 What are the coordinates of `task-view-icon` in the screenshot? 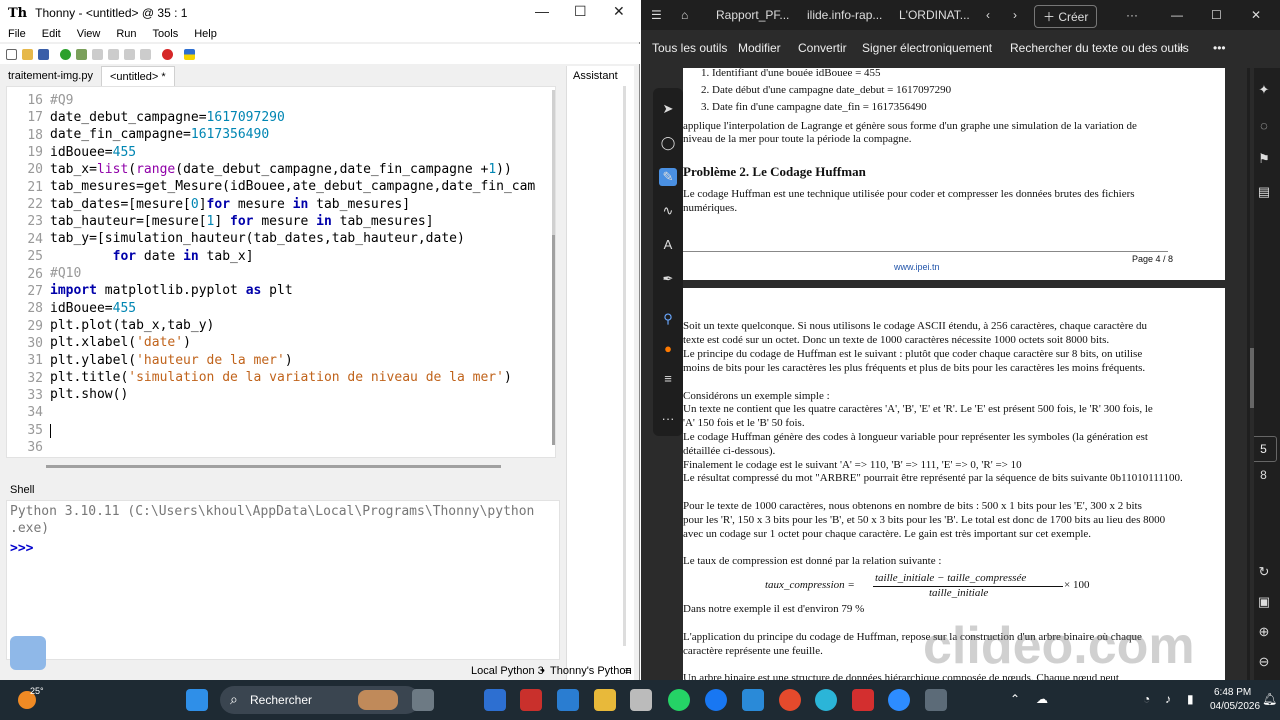 It's located at (423, 700).